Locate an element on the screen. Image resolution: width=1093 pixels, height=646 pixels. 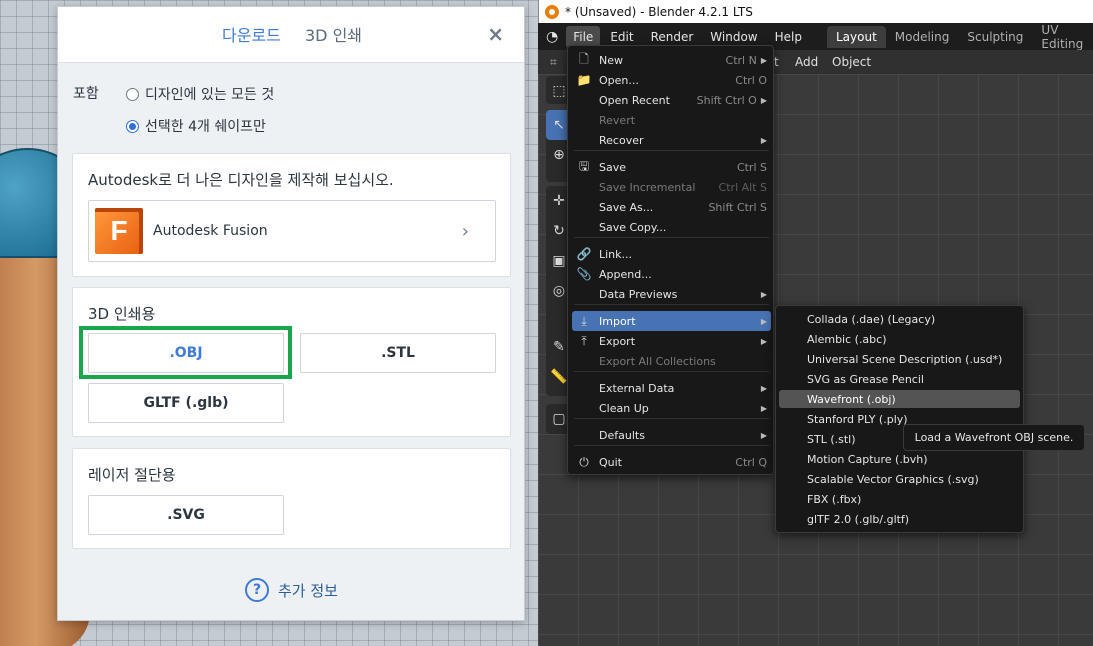
menu-item-shortcut: Ctrl N is located at coordinates (741, 60).